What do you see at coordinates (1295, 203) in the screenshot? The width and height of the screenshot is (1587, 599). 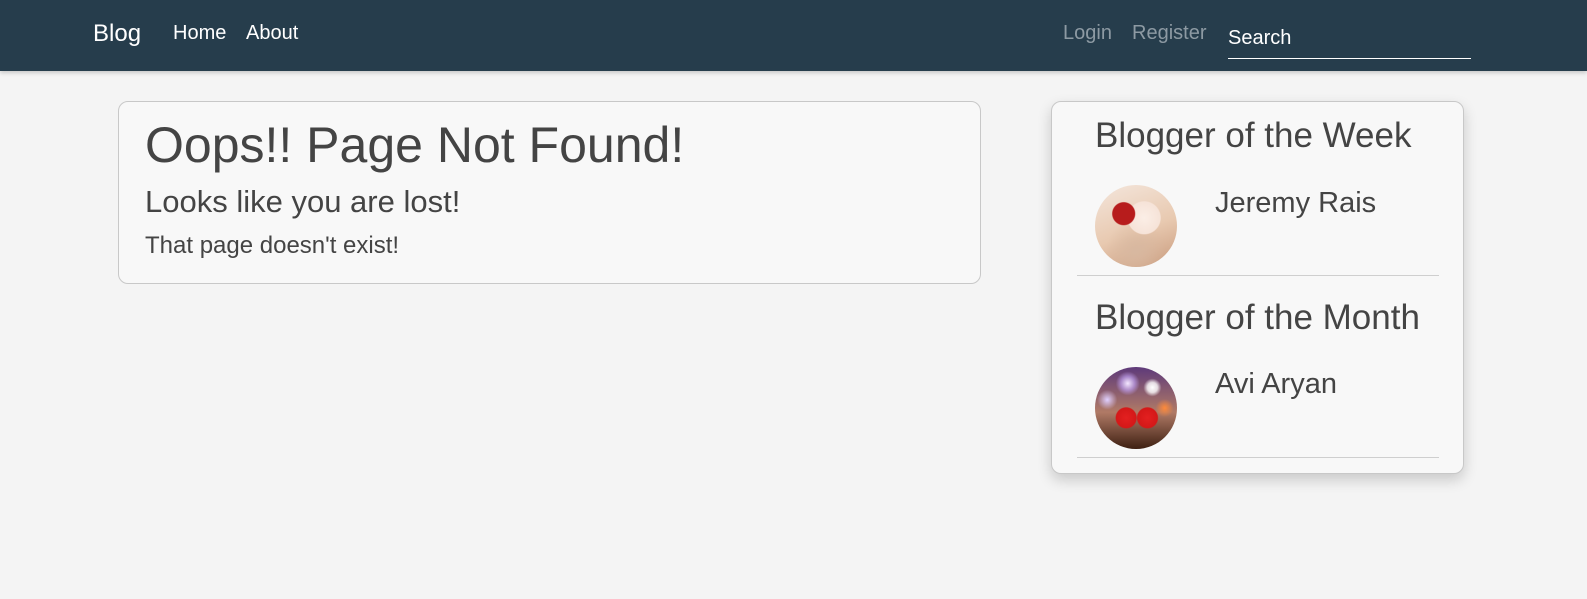 I see `blogger-of-week-name: Jeremy Rais` at bounding box center [1295, 203].